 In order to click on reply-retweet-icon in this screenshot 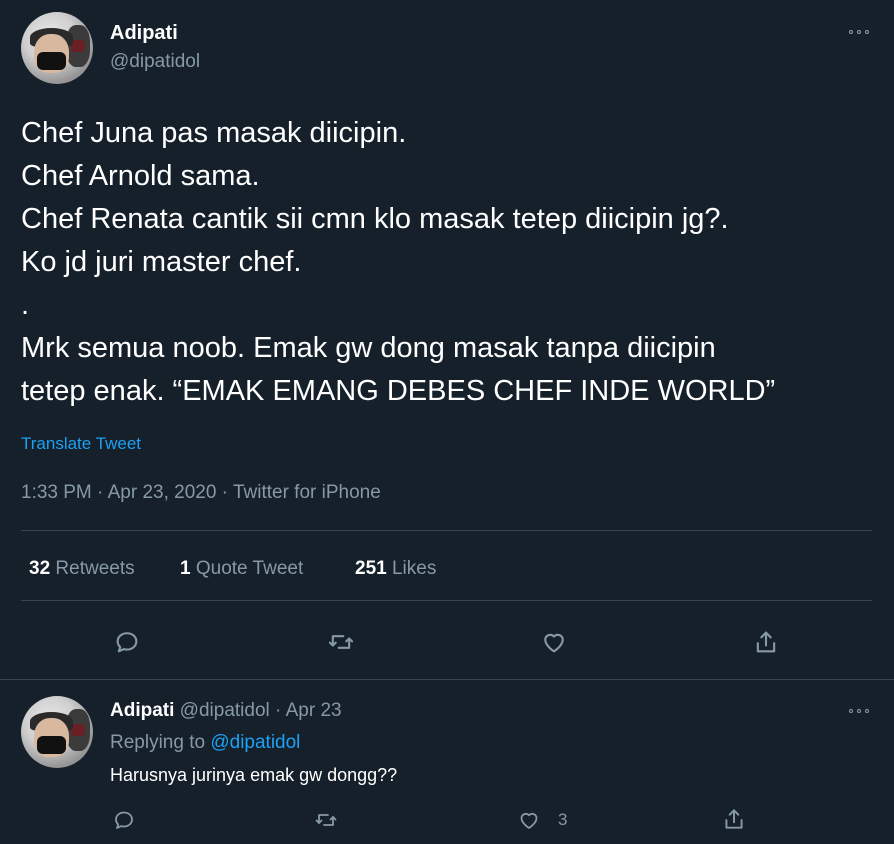, I will do `click(326, 820)`.